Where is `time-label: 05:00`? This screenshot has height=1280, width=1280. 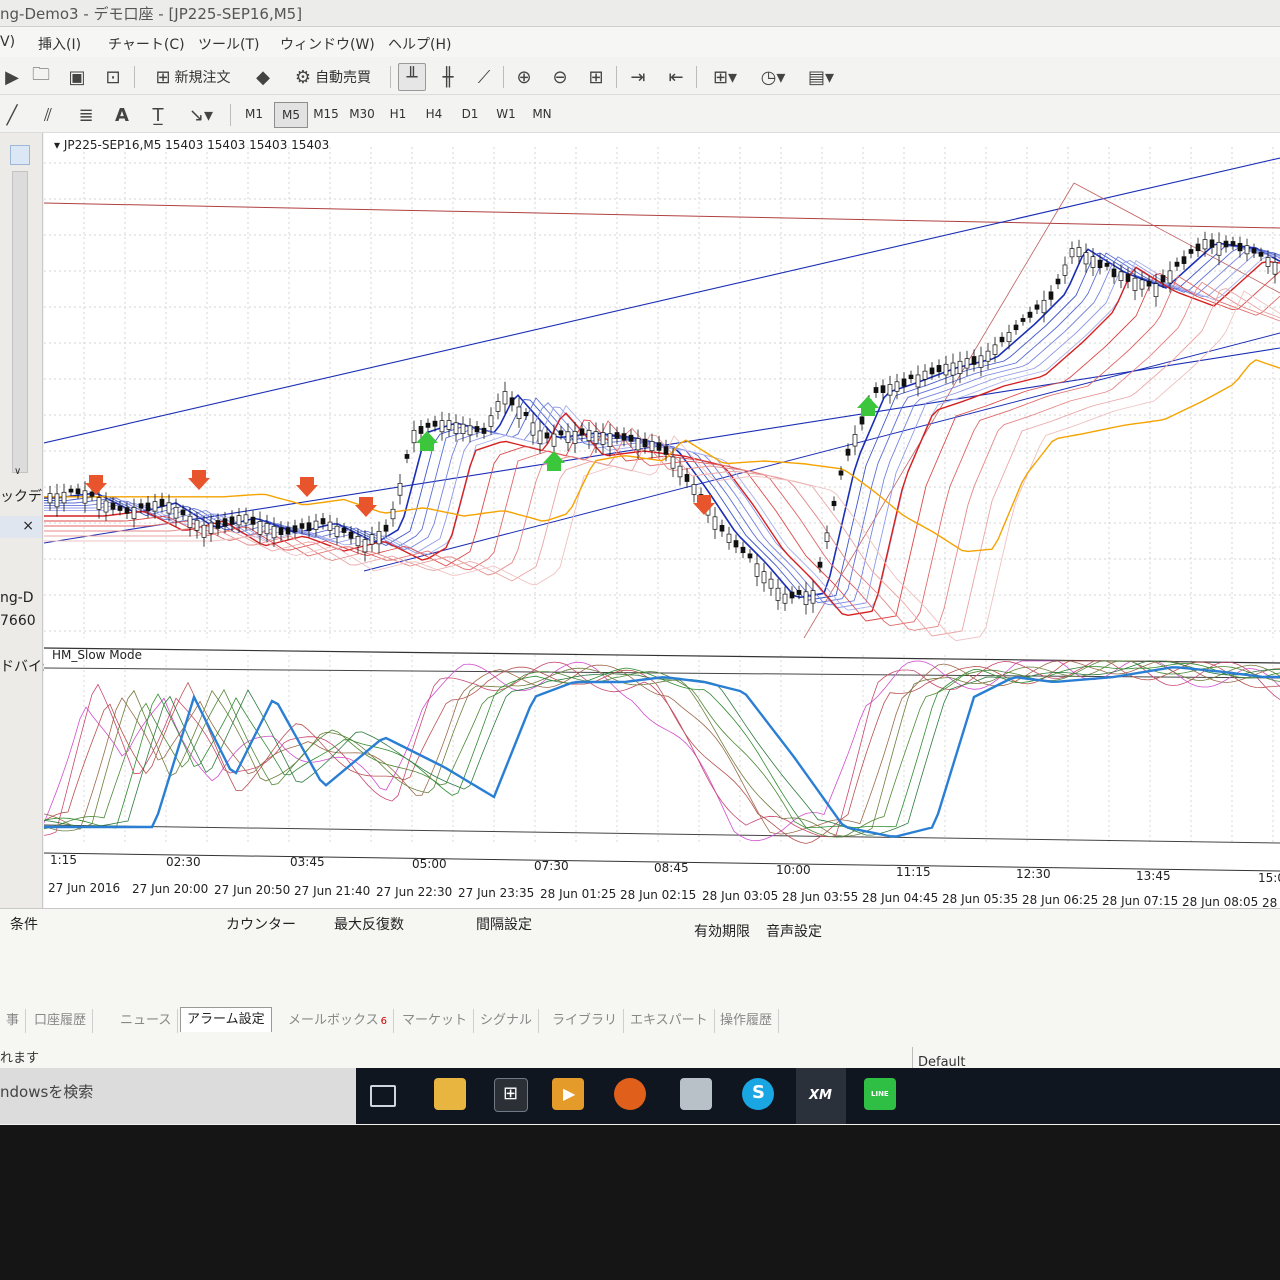 time-label: 05:00 is located at coordinates (429, 864).